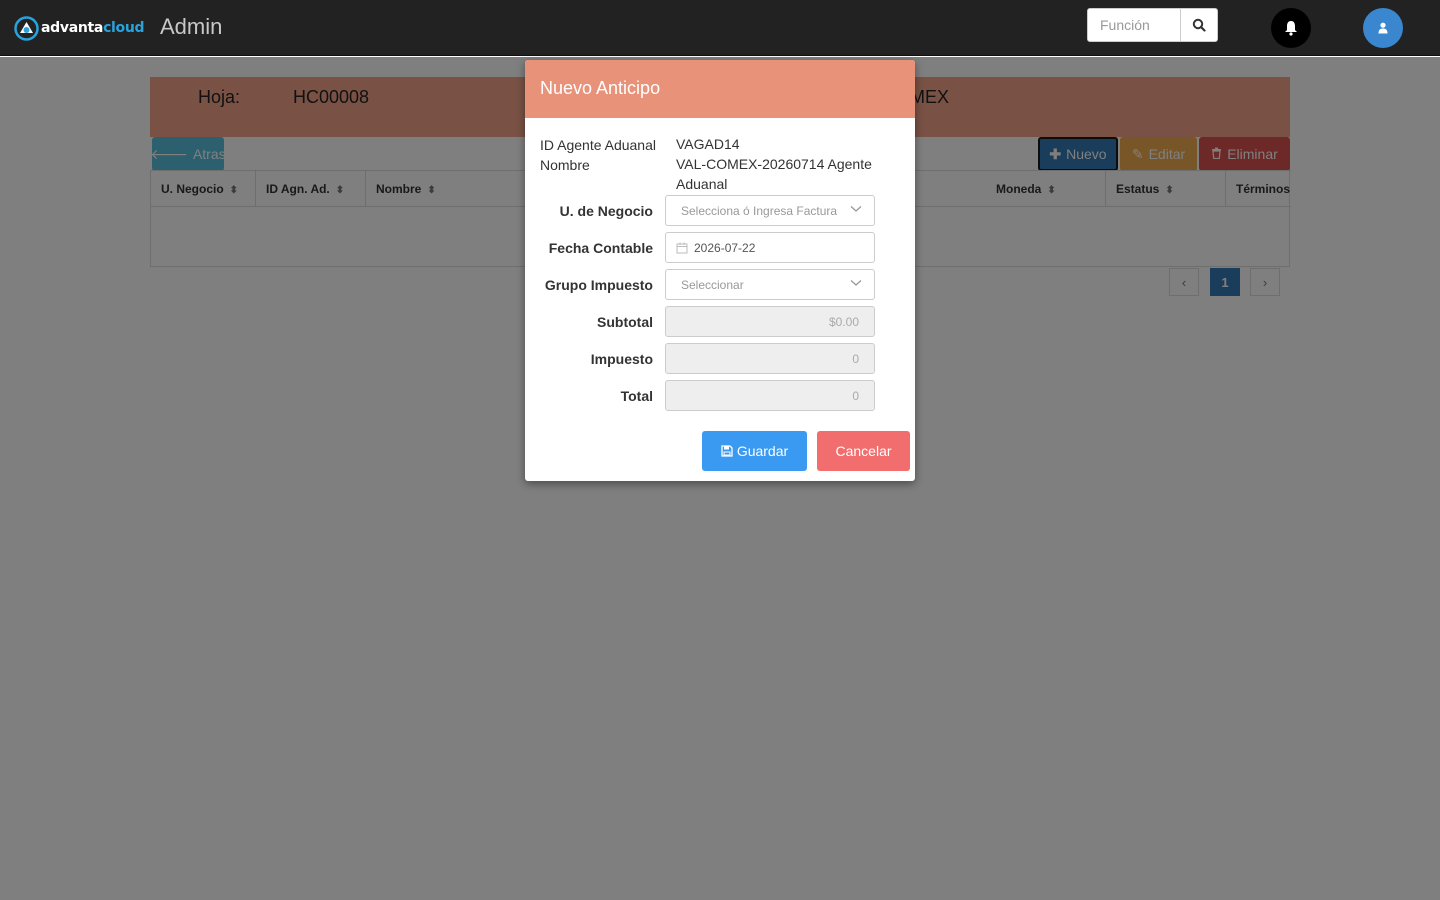  I want to click on agent-id-value: VAGAD14, so click(708, 144).